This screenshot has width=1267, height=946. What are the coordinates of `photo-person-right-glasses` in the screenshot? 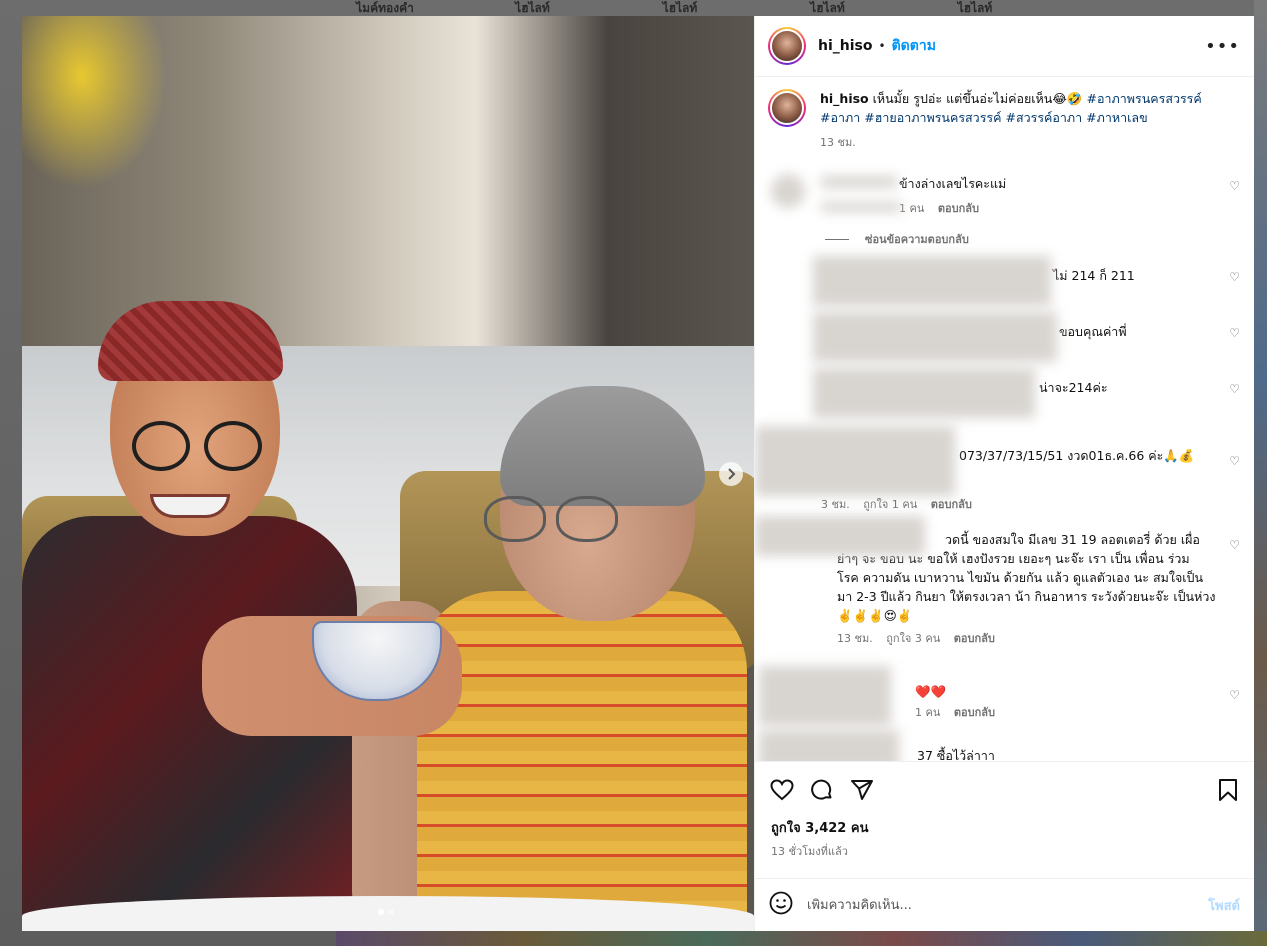 It's located at (556, 521).